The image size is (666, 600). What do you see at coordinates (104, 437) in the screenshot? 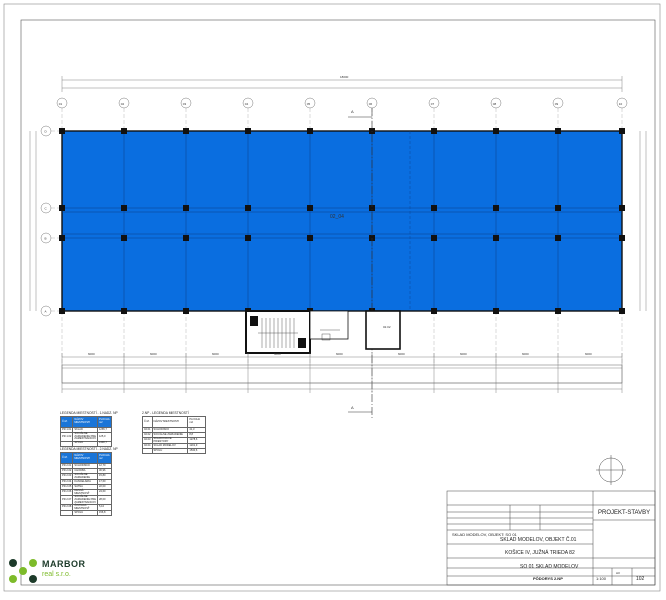
I see `legend-cell: 125,0` at bounding box center [104, 437].